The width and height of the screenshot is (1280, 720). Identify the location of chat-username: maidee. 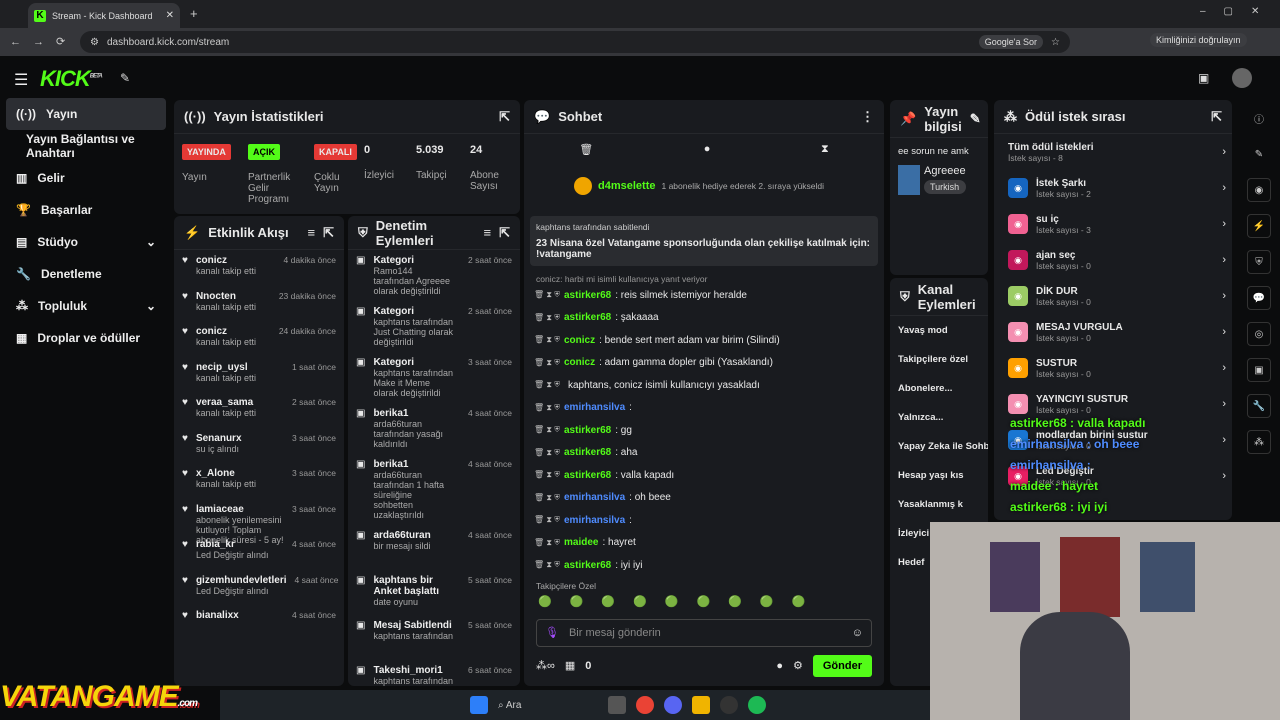
(581, 542).